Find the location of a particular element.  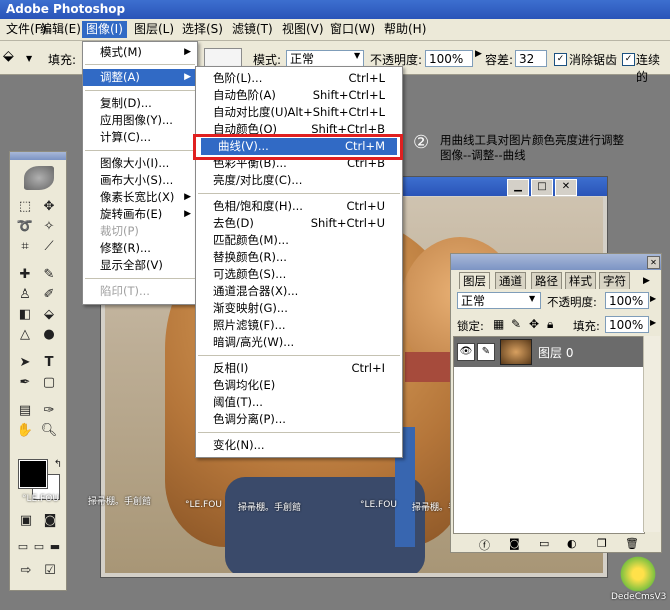

layer-row: 👁︎ ✎ 图层 0 is located at coordinates (549, 352).